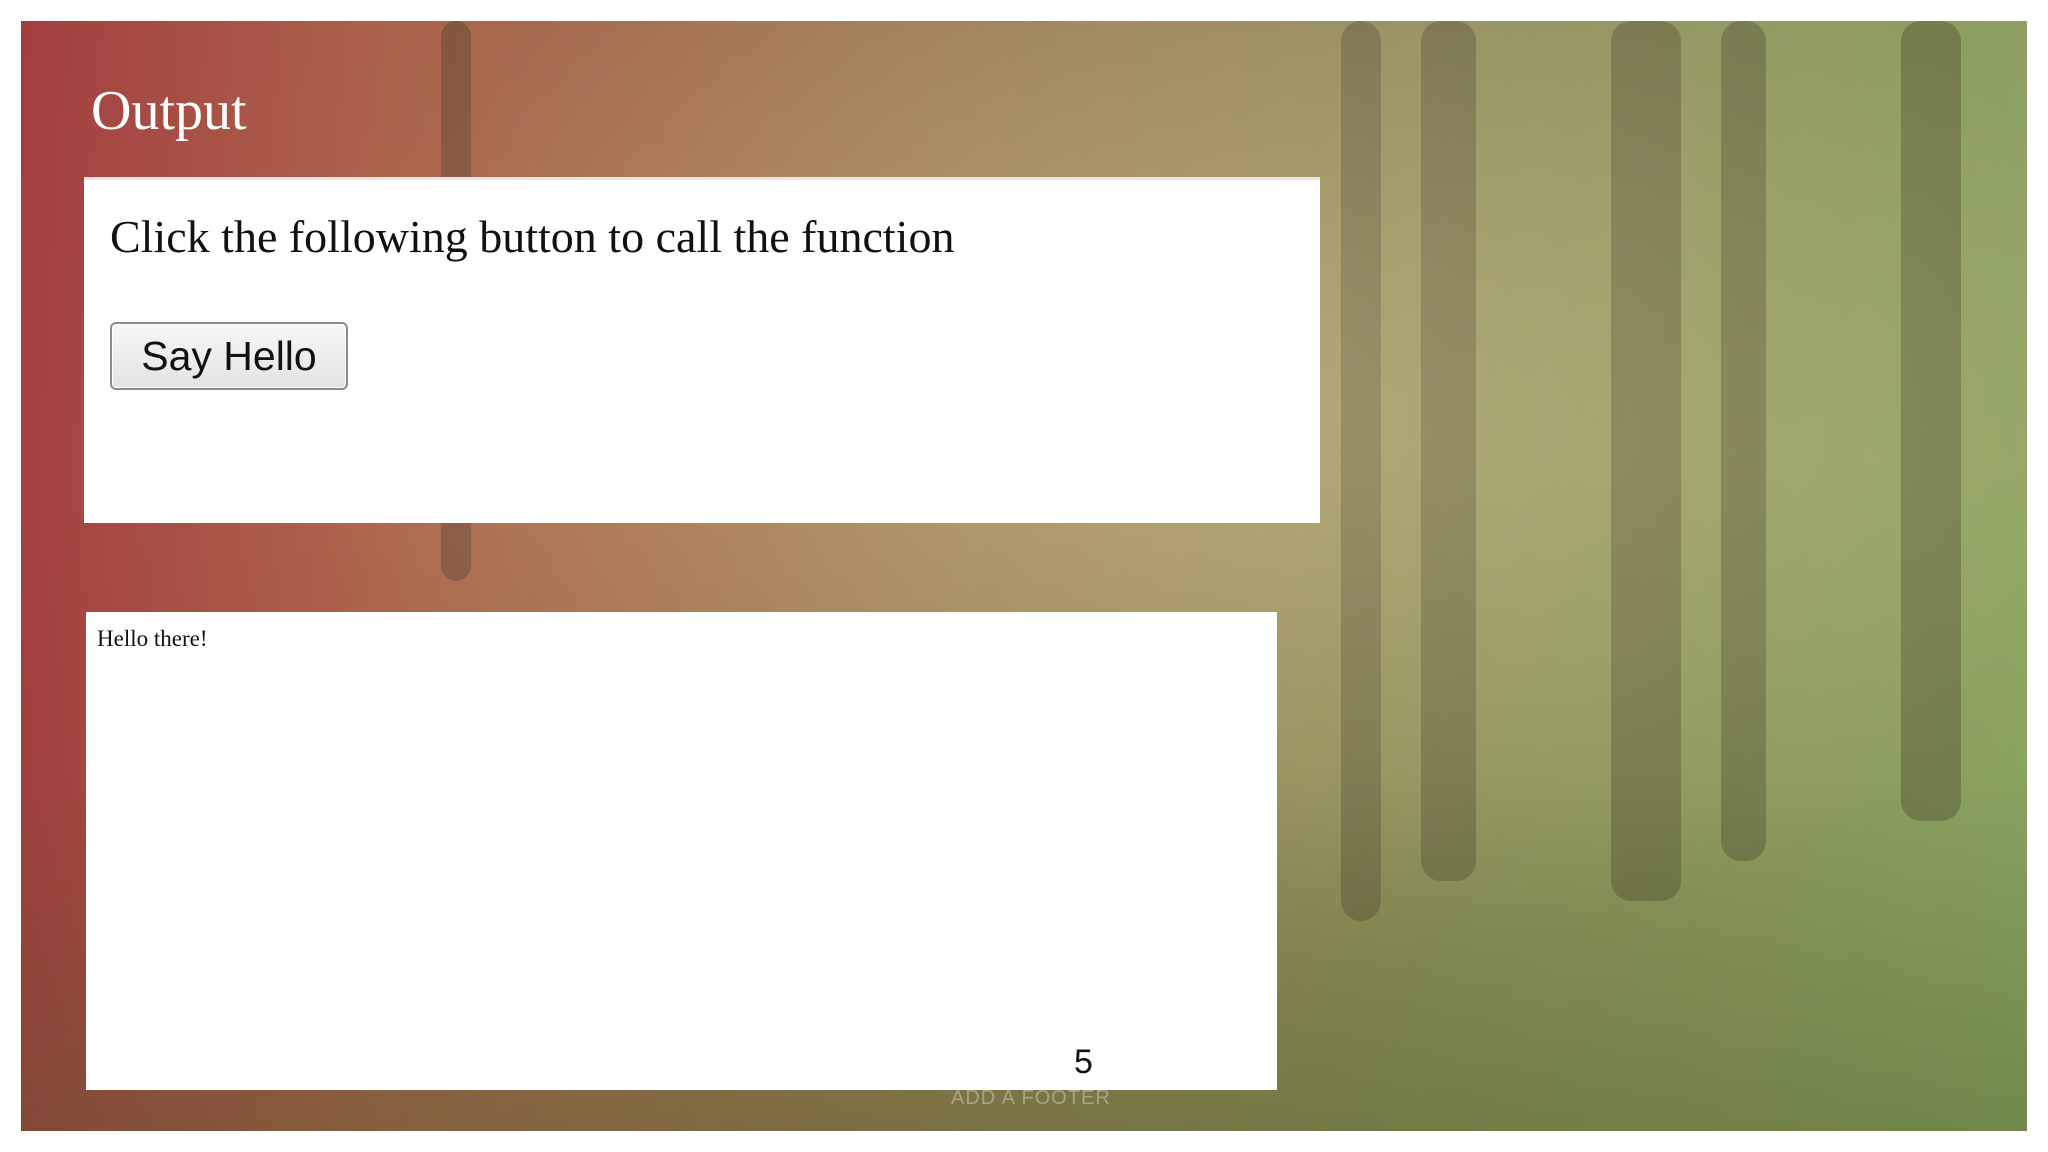 The height and width of the screenshot is (1152, 2048). I want to click on slide-footer: ADD A FOOTER, so click(1031, 1098).